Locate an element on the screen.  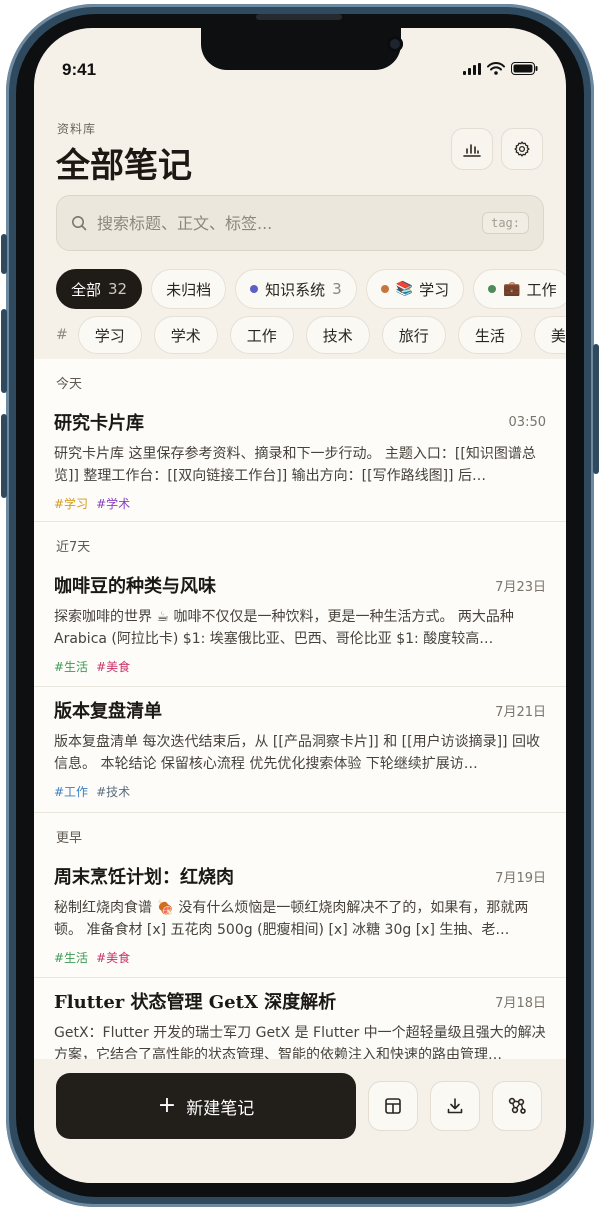
tag-chip: 技术 is located at coordinates (337, 335).